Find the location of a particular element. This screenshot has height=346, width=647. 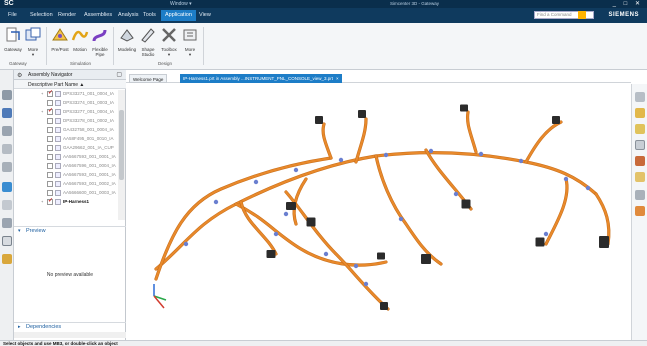

dependencies-section: ▸ Dependencies is located at coordinates (70, 326).